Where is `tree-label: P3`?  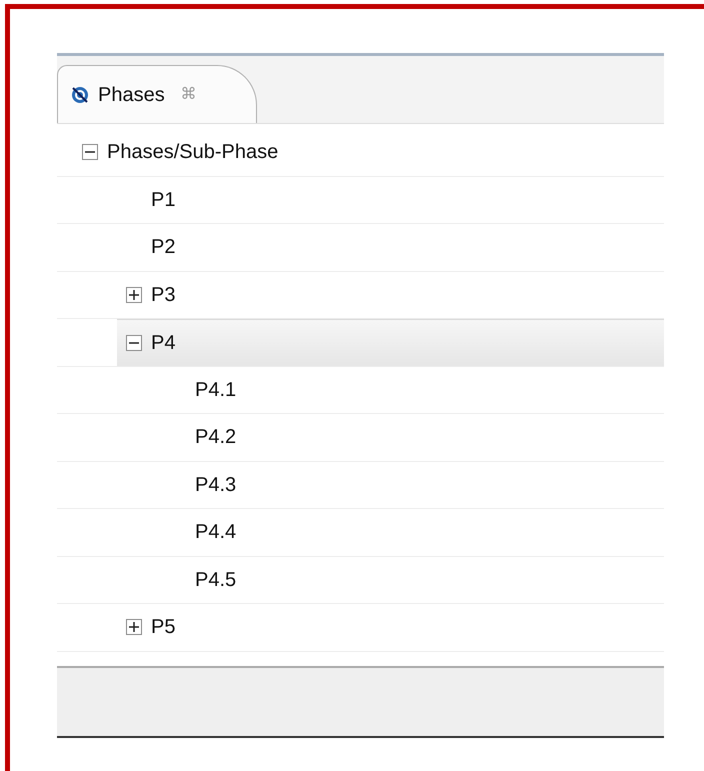 tree-label: P3 is located at coordinates (163, 295).